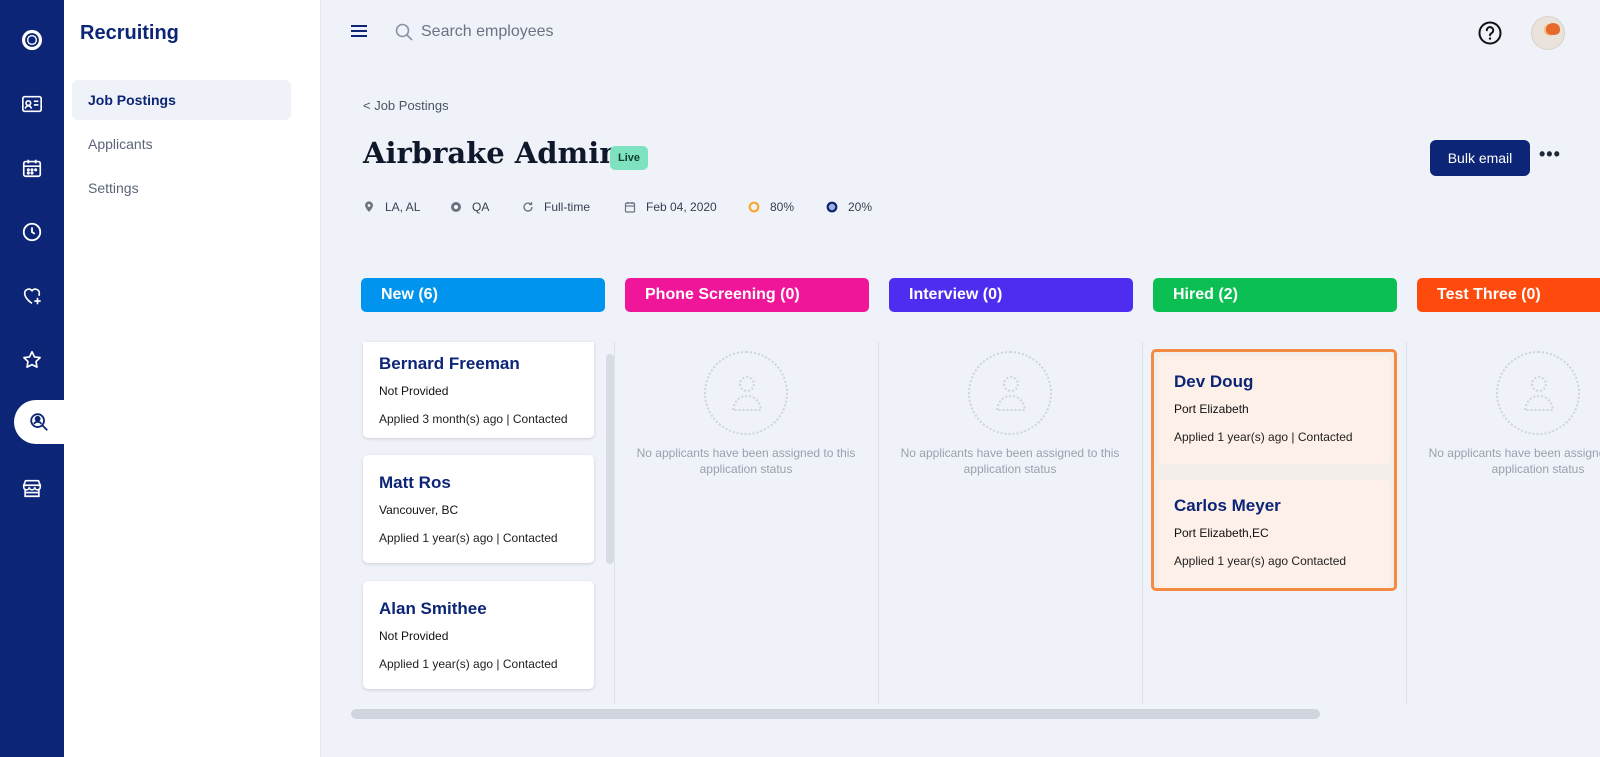 This screenshot has width=1600, height=757. I want to click on more-options-icon: •••, so click(1550, 156).